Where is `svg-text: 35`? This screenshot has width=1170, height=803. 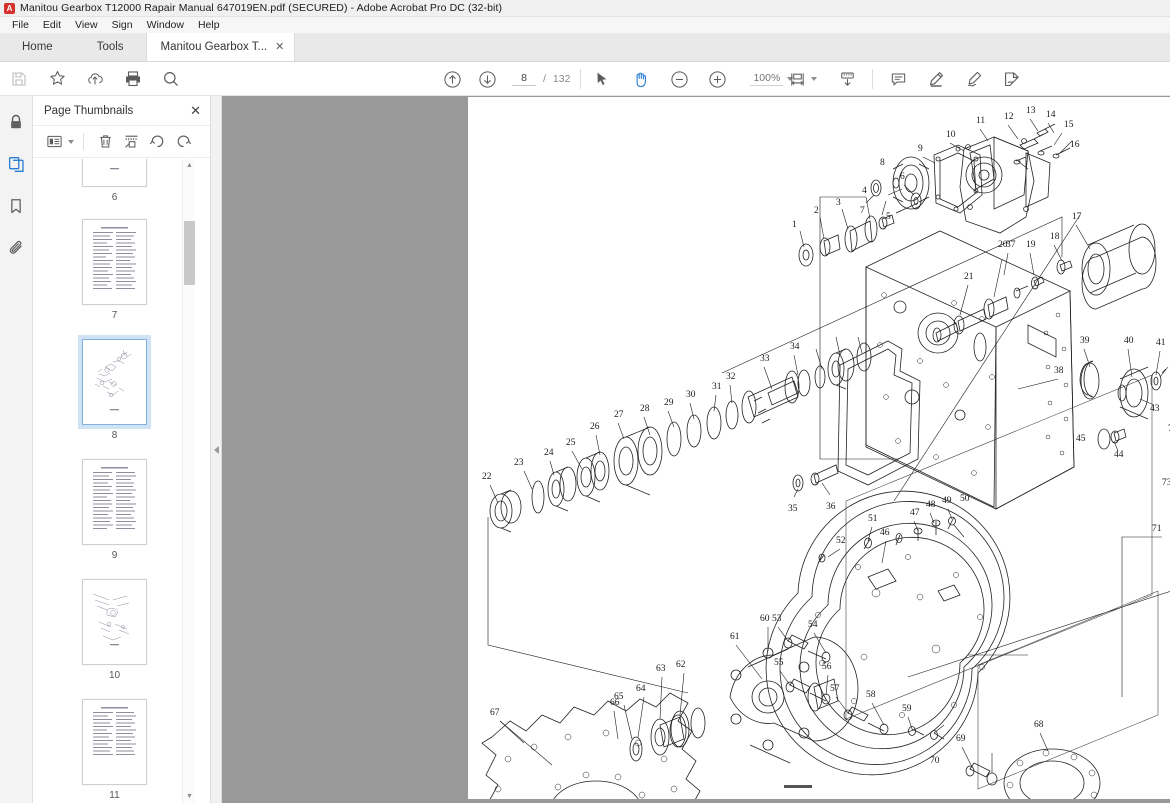
svg-text: 35 is located at coordinates (793, 509).